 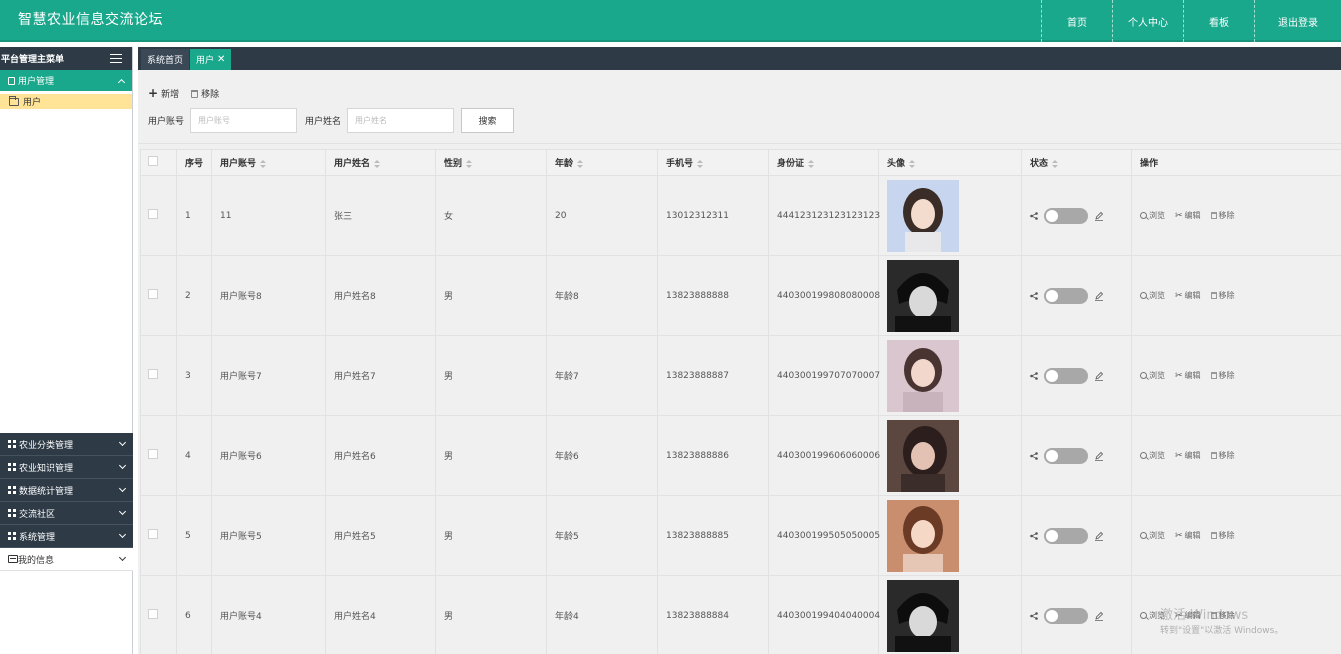 I want to click on delete-label: 移除, so click(x=1226, y=535).